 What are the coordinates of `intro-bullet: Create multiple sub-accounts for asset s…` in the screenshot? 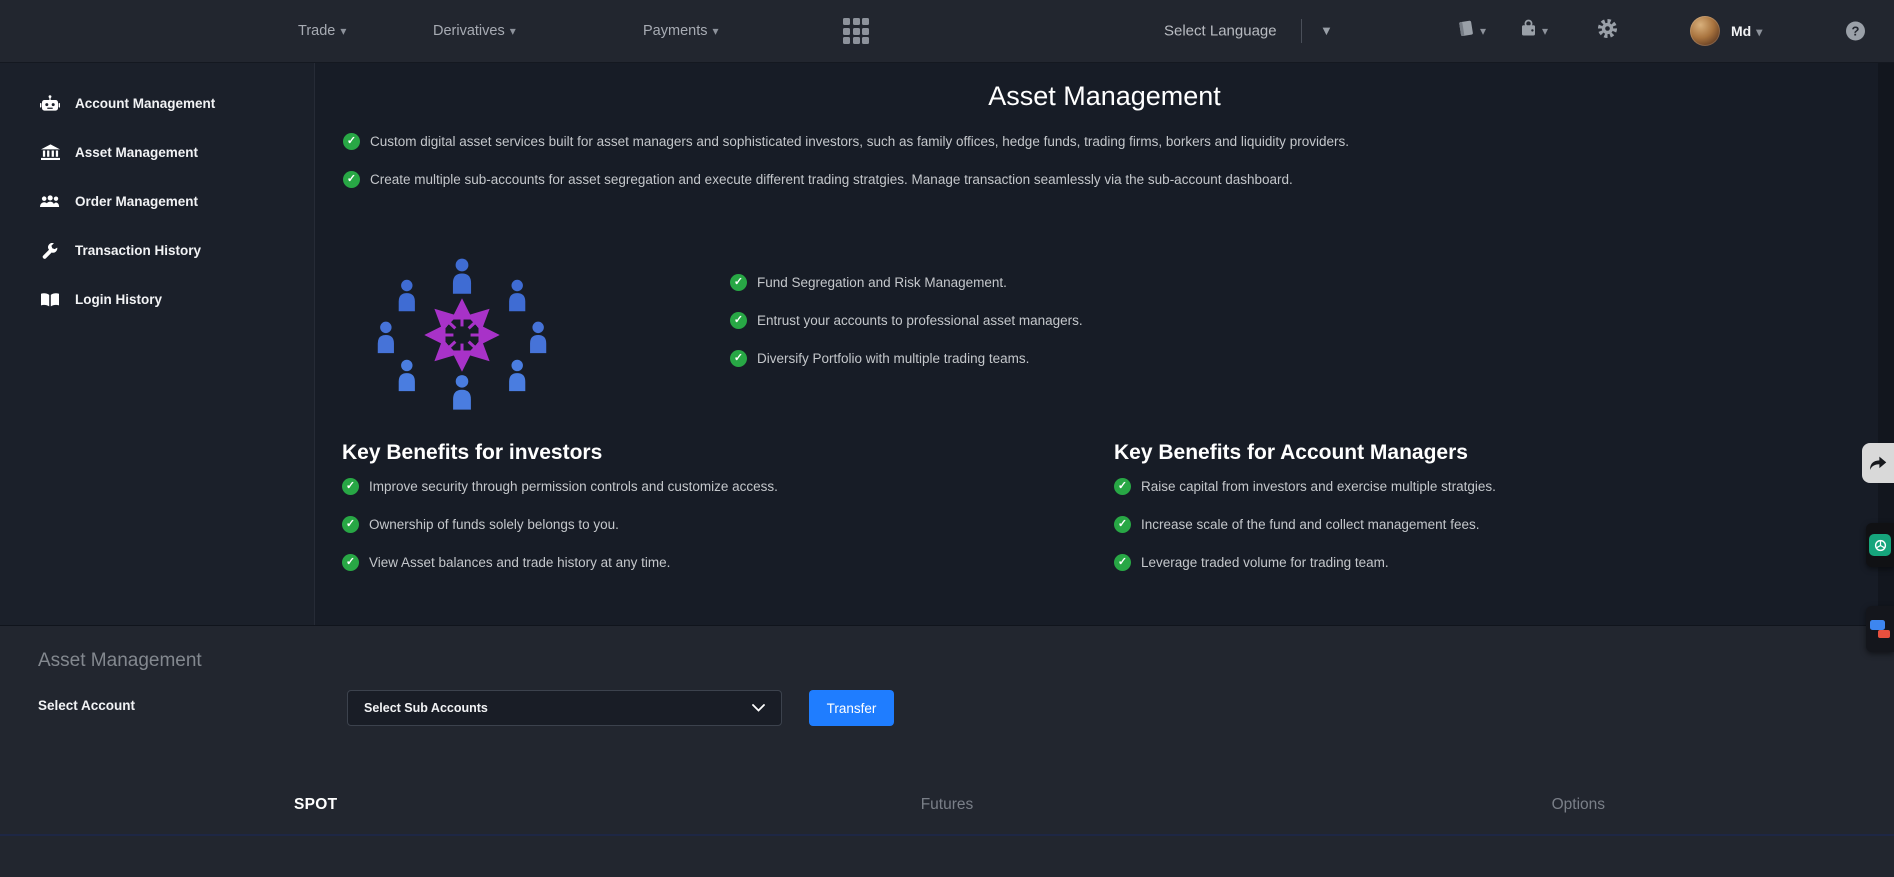 It's located at (846, 179).